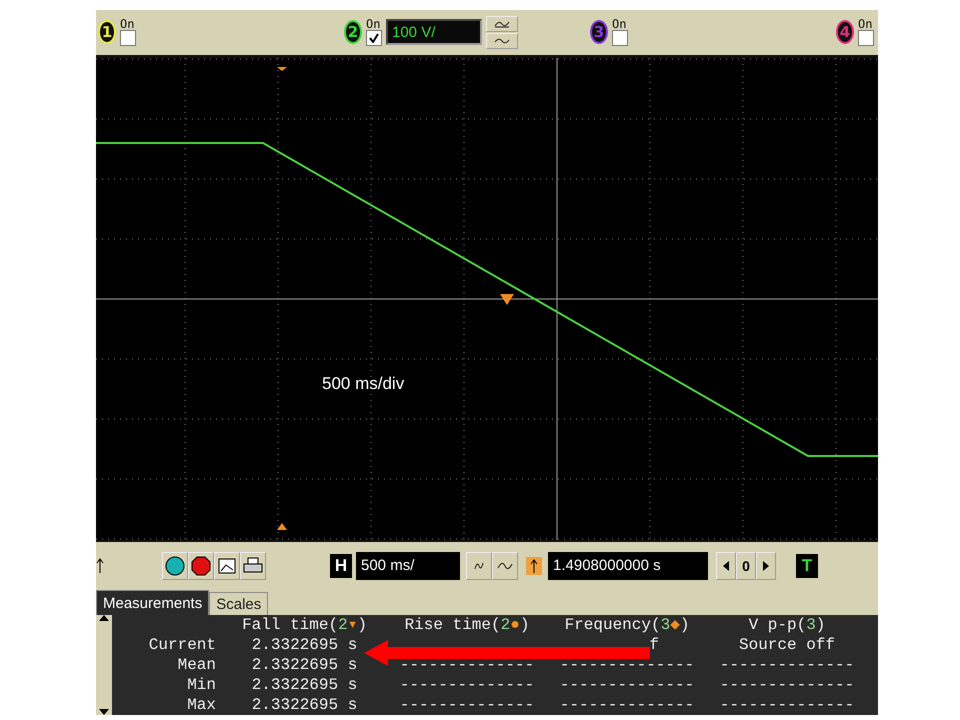 This screenshot has height=720, width=960. Describe the element at coordinates (434, 32) in the screenshot. I see `volts-per-div-field: 100 V/` at that location.